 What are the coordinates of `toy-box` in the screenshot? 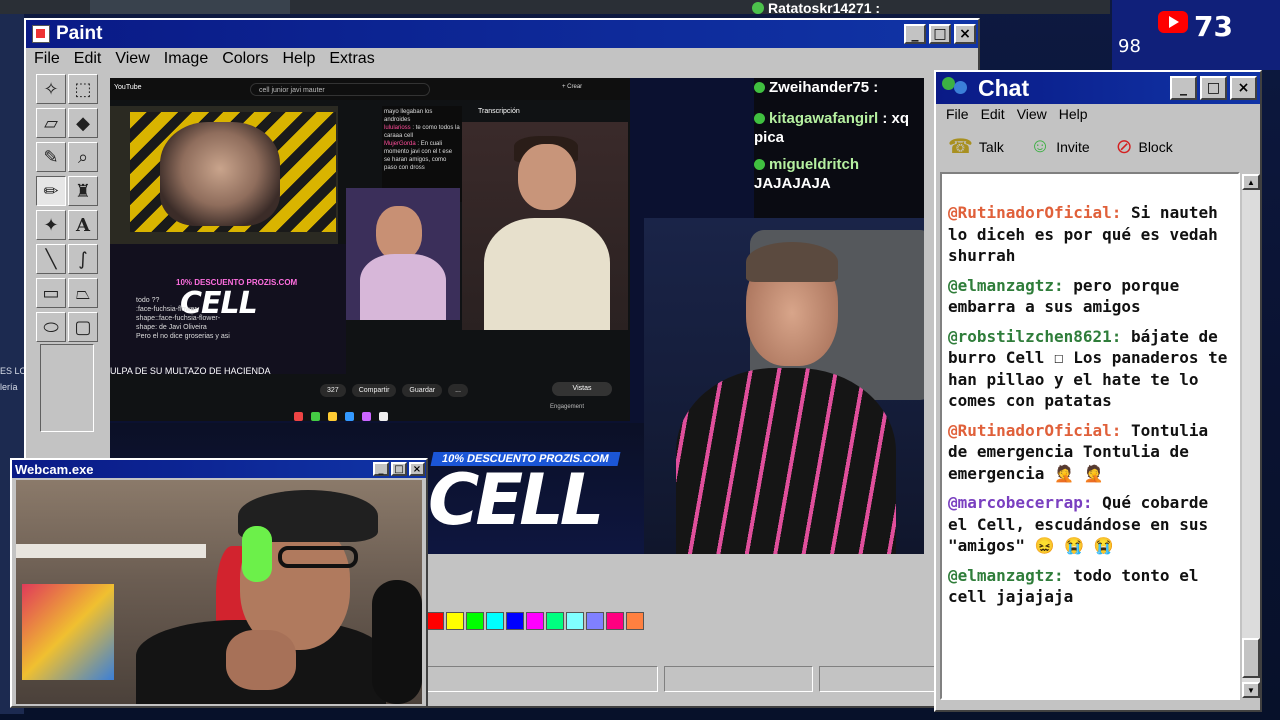 It's located at (68, 632).